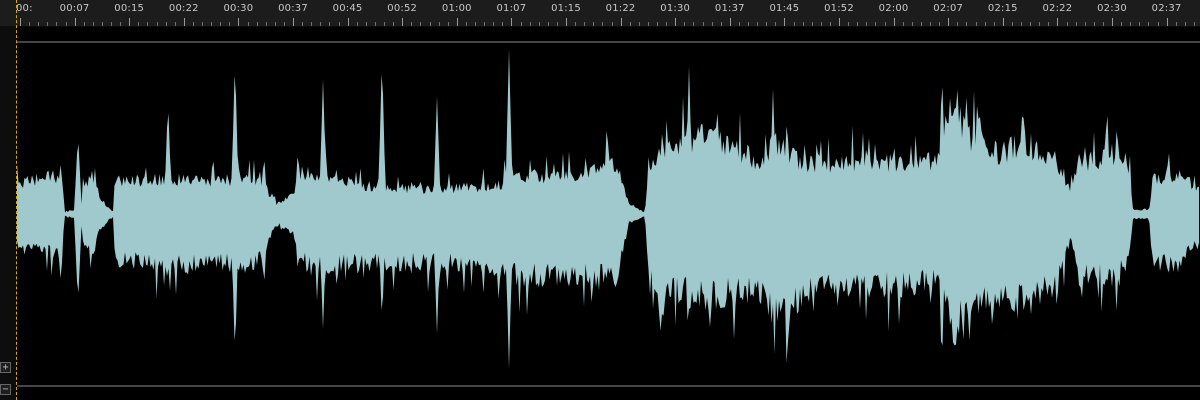 The image size is (1200, 400). I want to click on playhead-marker, so click(16, 200).